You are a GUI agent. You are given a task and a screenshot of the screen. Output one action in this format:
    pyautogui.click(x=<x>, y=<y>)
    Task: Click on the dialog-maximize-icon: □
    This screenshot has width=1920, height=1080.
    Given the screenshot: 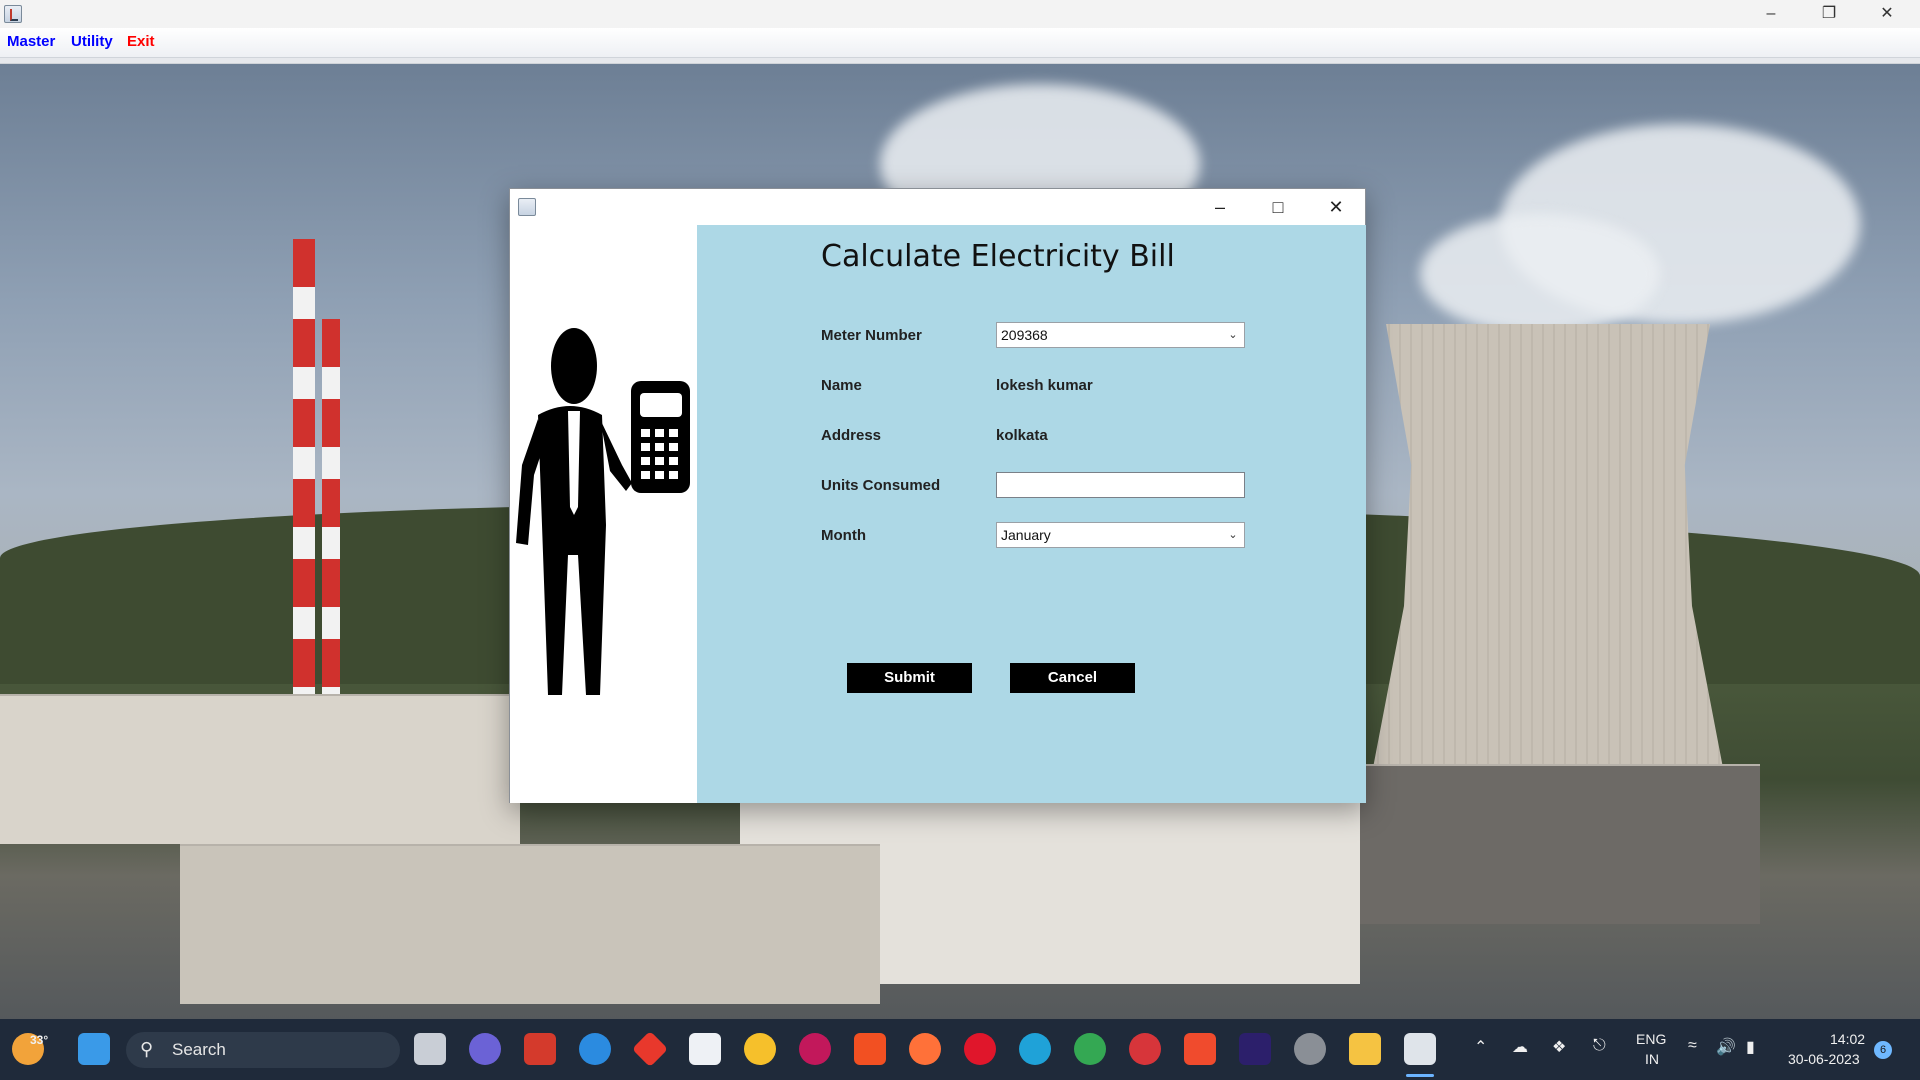 What is the action you would take?
    pyautogui.click(x=1278, y=207)
    